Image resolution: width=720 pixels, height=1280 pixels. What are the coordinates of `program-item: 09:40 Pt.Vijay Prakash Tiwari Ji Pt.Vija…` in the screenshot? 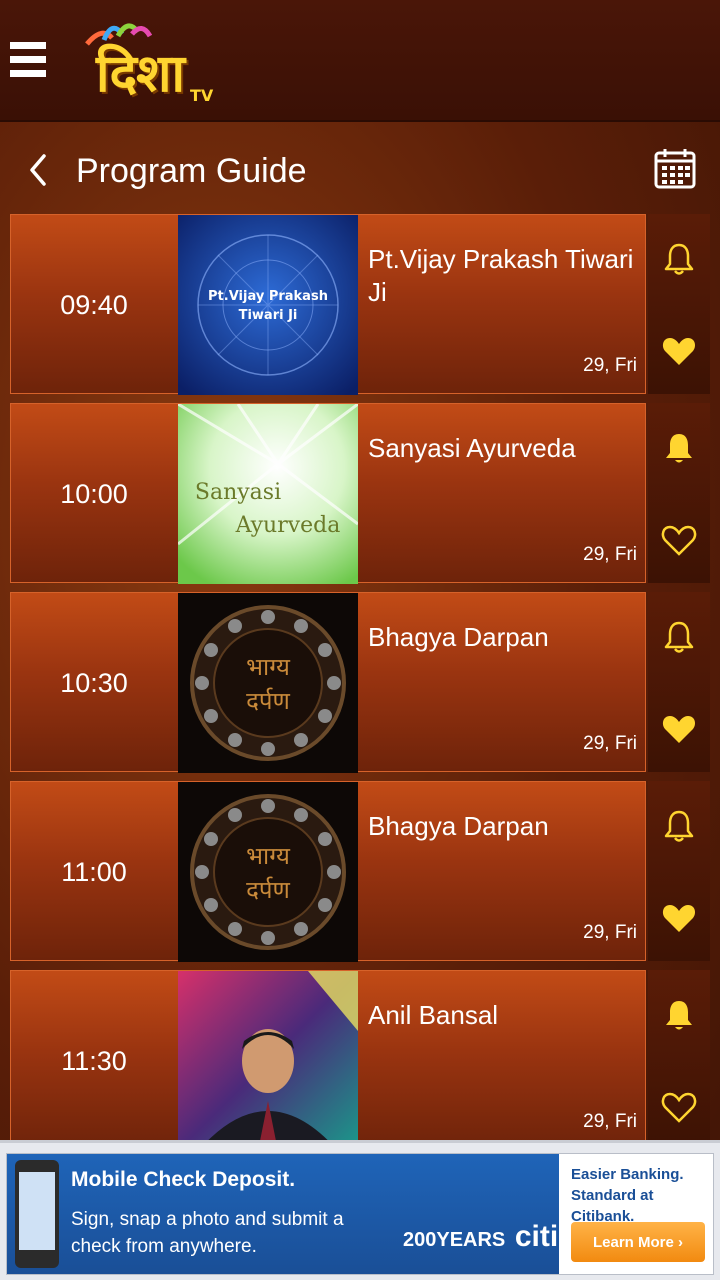 It's located at (328, 304).